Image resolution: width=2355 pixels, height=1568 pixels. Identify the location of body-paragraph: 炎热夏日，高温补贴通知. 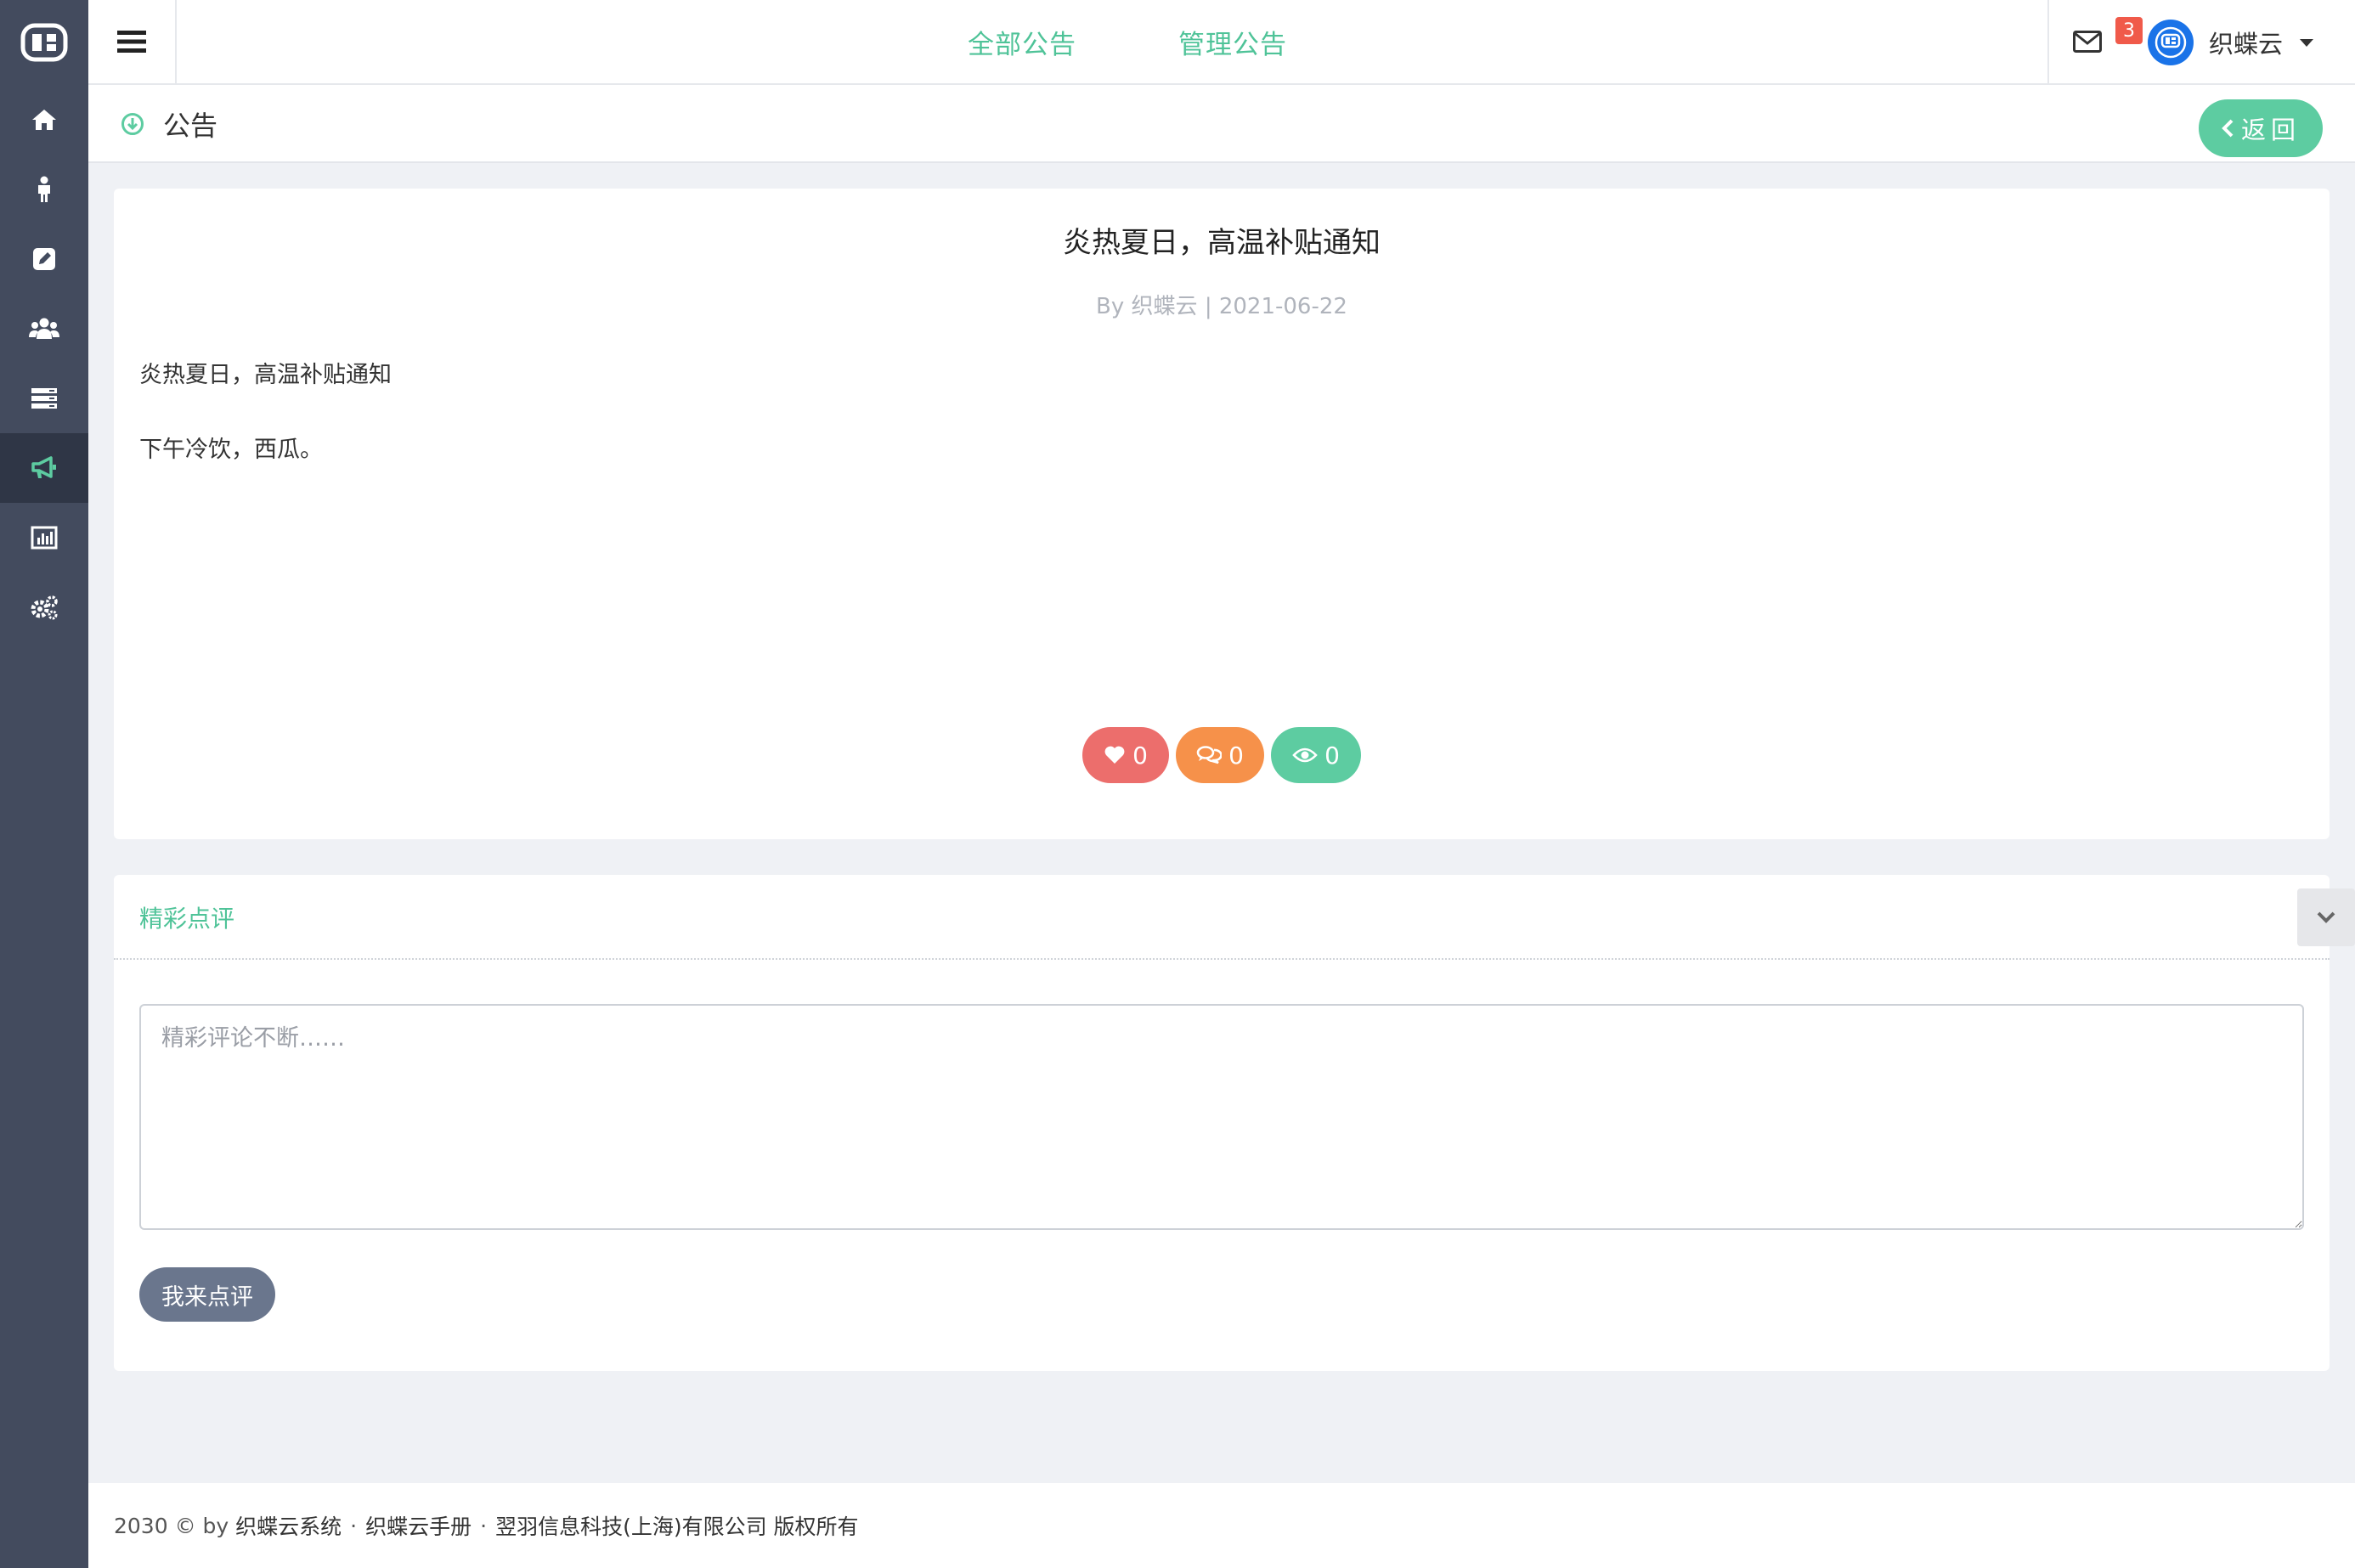
(265, 375).